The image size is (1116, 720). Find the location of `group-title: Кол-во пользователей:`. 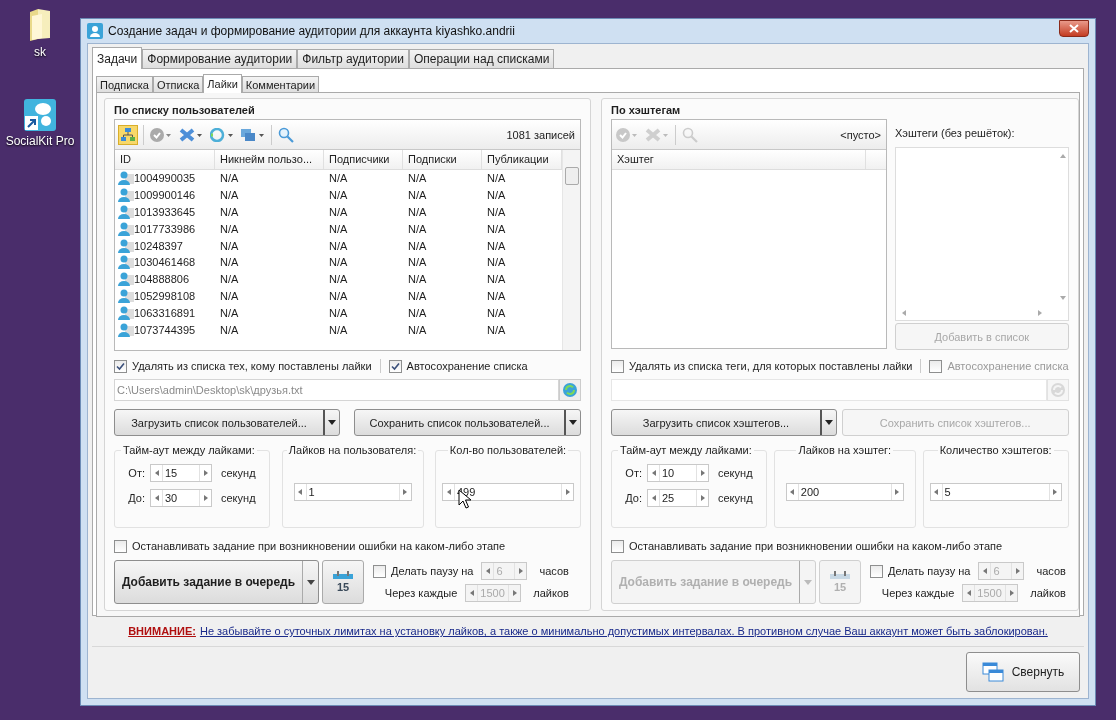

group-title: Кол-во пользователей: is located at coordinates (508, 450).